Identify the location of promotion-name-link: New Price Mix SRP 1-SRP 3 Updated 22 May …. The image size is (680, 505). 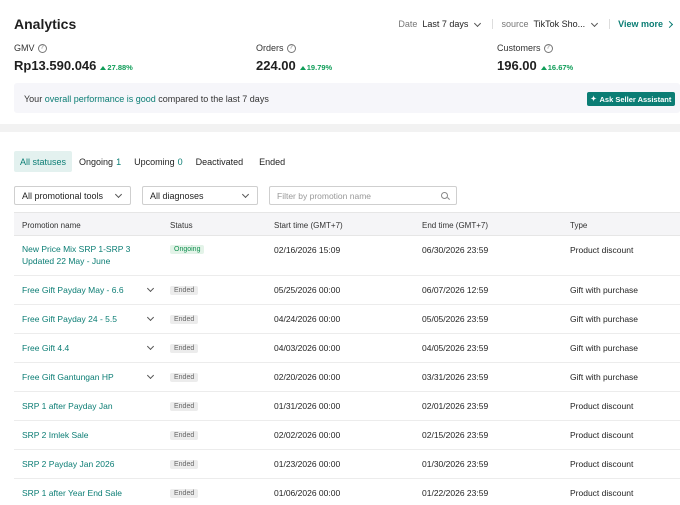
(76, 255).